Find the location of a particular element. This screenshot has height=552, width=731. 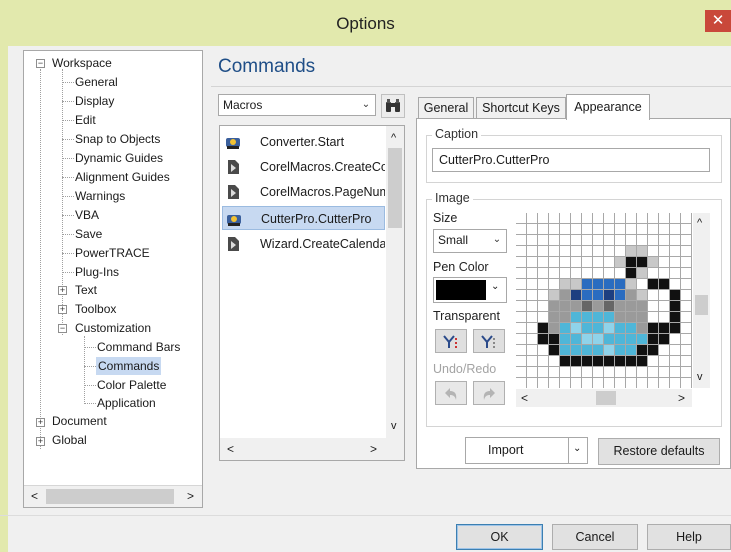

transparent-clear-button is located at coordinates (489, 341).